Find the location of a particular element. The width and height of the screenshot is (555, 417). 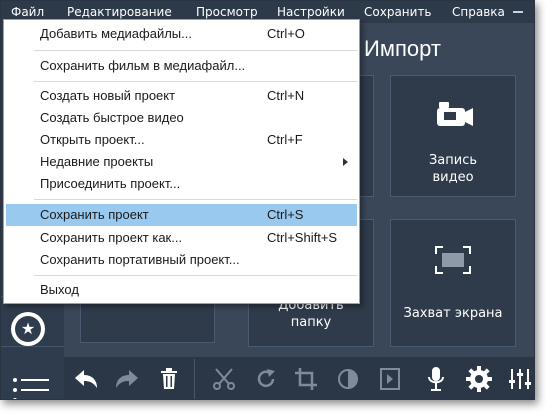

rotate-button is located at coordinates (266, 379).